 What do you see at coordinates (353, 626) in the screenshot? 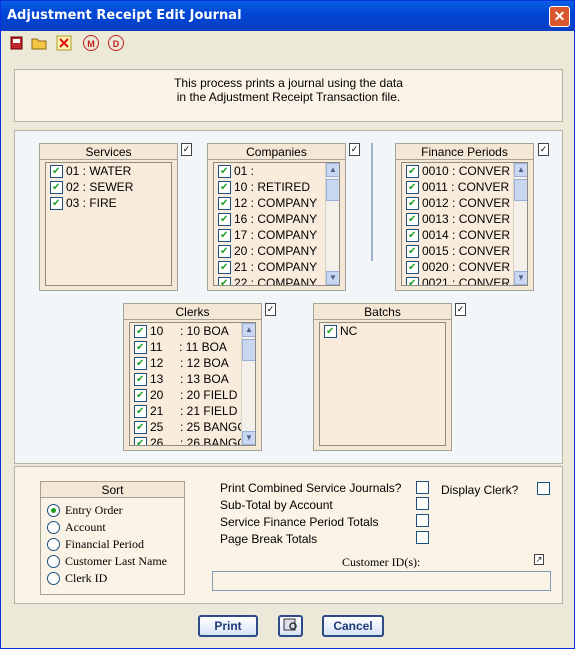
I see `cancel-button: Cancel` at bounding box center [353, 626].